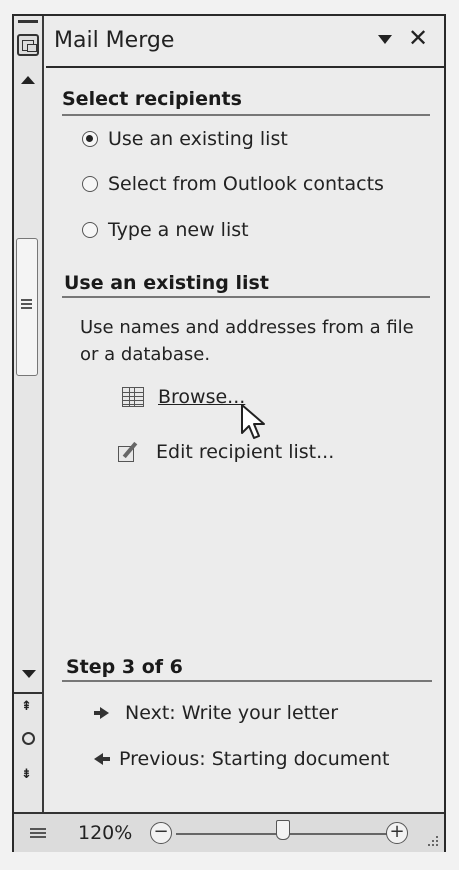 The width and height of the screenshot is (459, 870). Describe the element at coordinates (434, 842) in the screenshot. I see `resize-grip-icon` at that location.